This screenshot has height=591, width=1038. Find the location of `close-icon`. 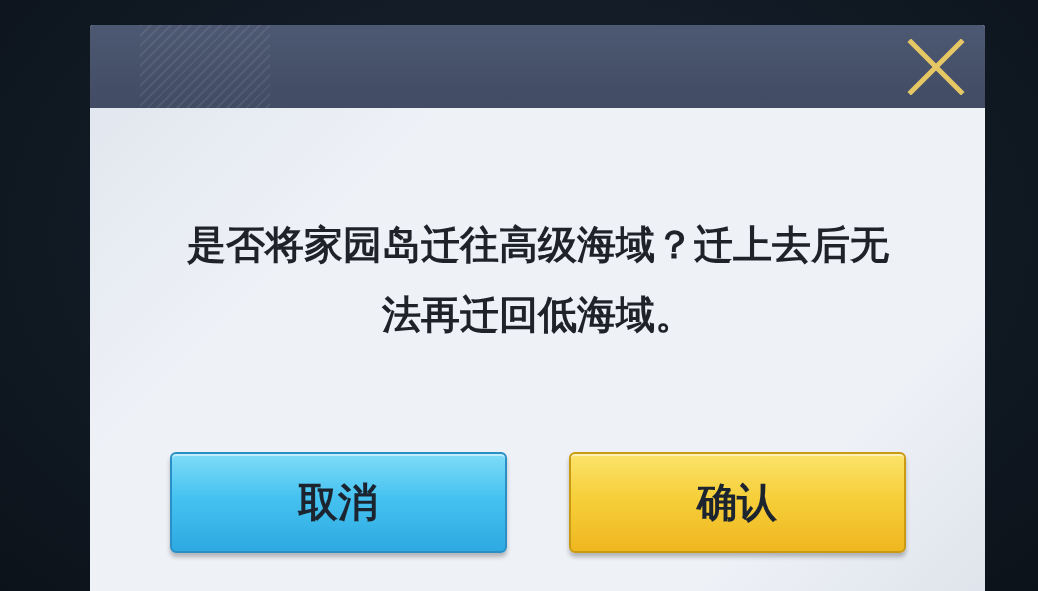

close-icon is located at coordinates (936, 66).